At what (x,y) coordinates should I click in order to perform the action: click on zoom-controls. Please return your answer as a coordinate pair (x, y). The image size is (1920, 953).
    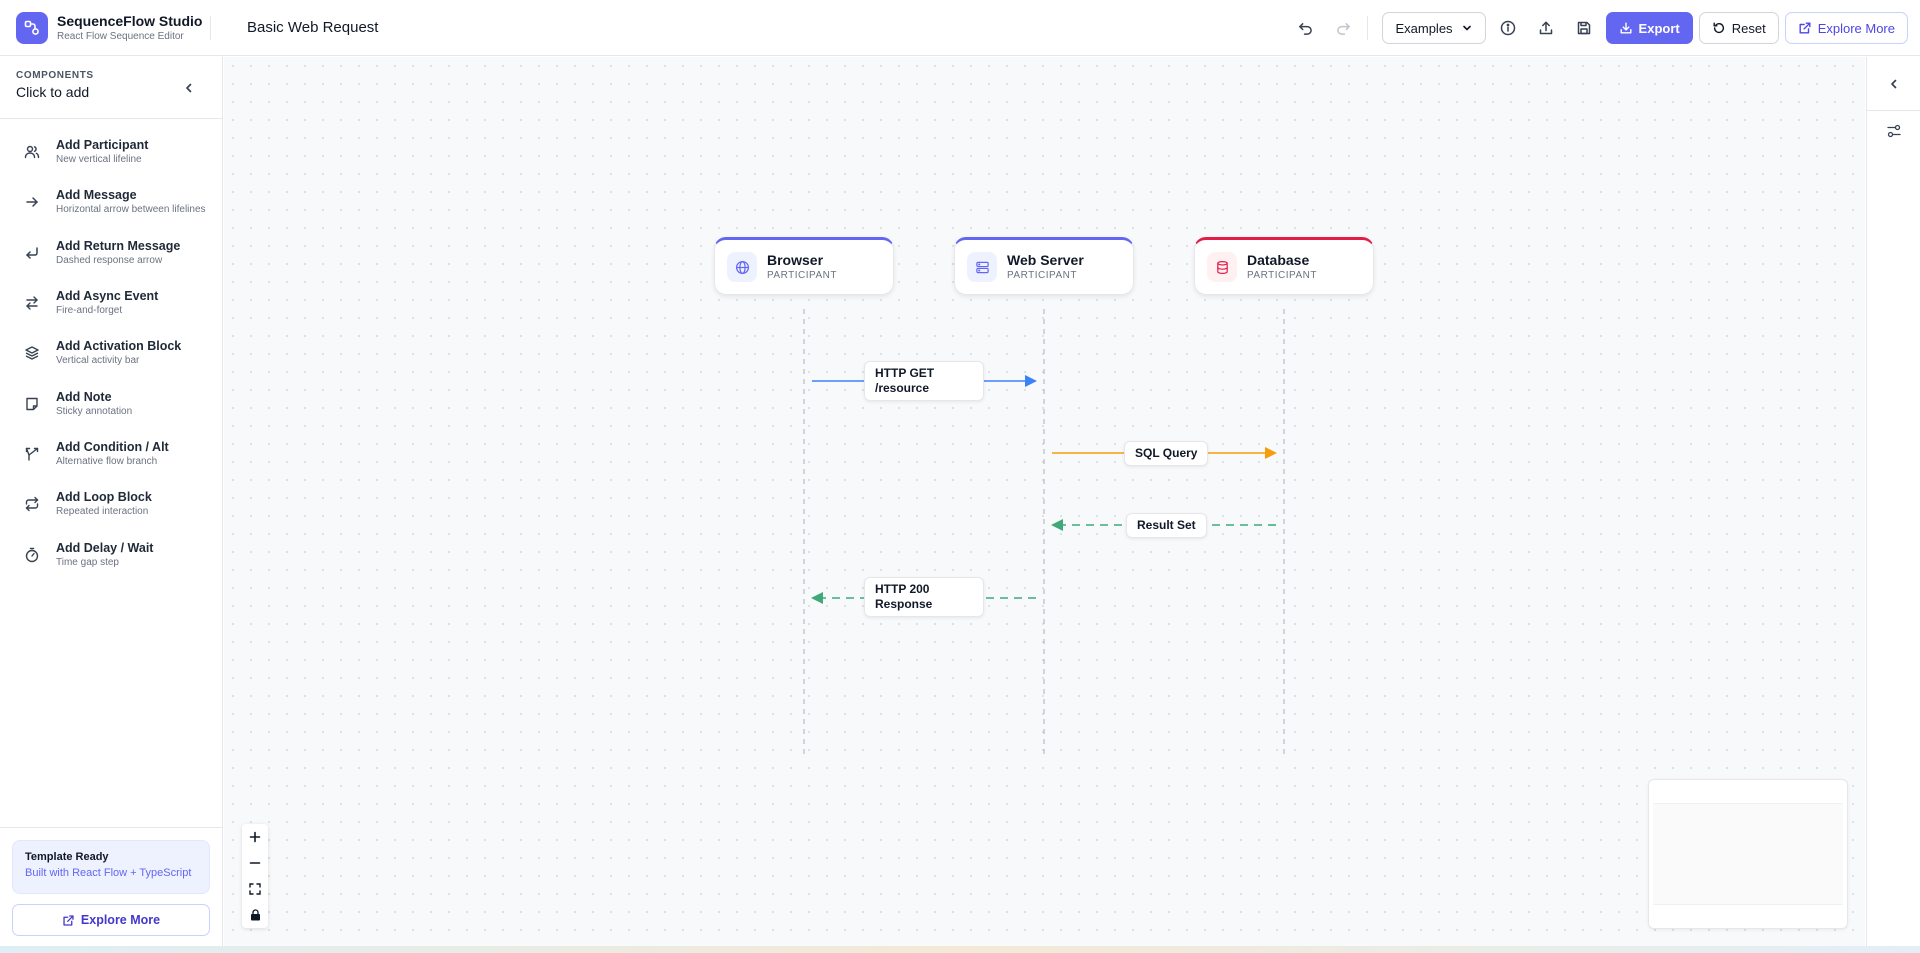
    Looking at the image, I should click on (255, 876).